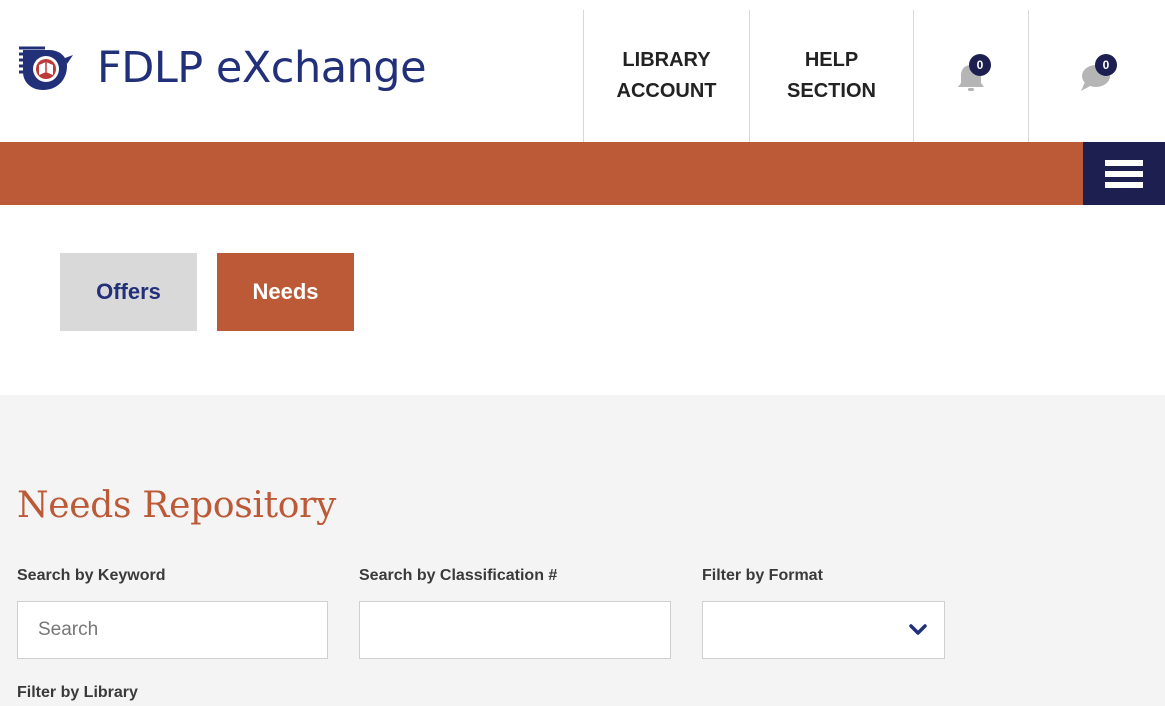 The height and width of the screenshot is (706, 1165). What do you see at coordinates (762, 575) in the screenshot?
I see `format-label: Filter by Format` at bounding box center [762, 575].